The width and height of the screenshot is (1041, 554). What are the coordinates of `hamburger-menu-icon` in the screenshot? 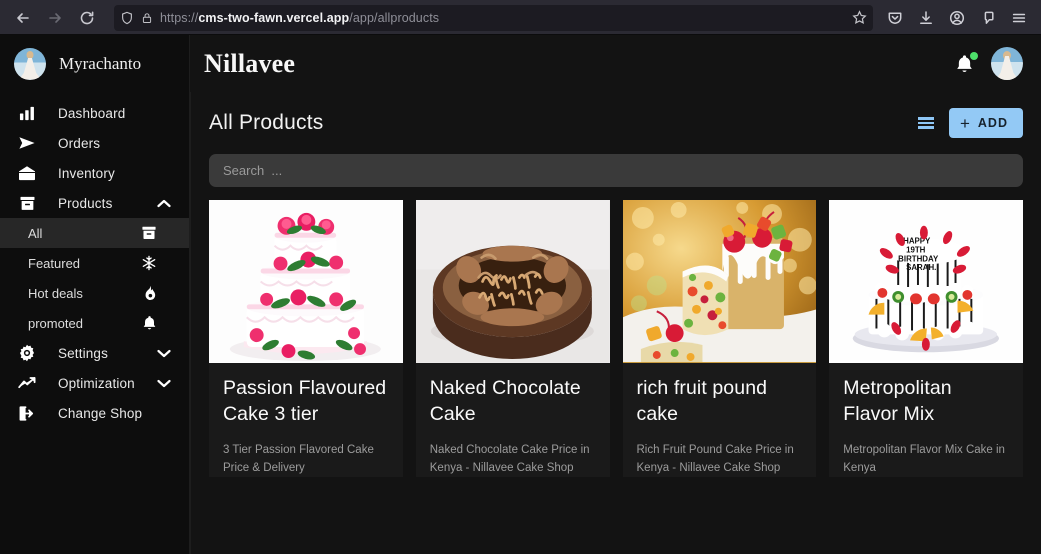 It's located at (1019, 18).